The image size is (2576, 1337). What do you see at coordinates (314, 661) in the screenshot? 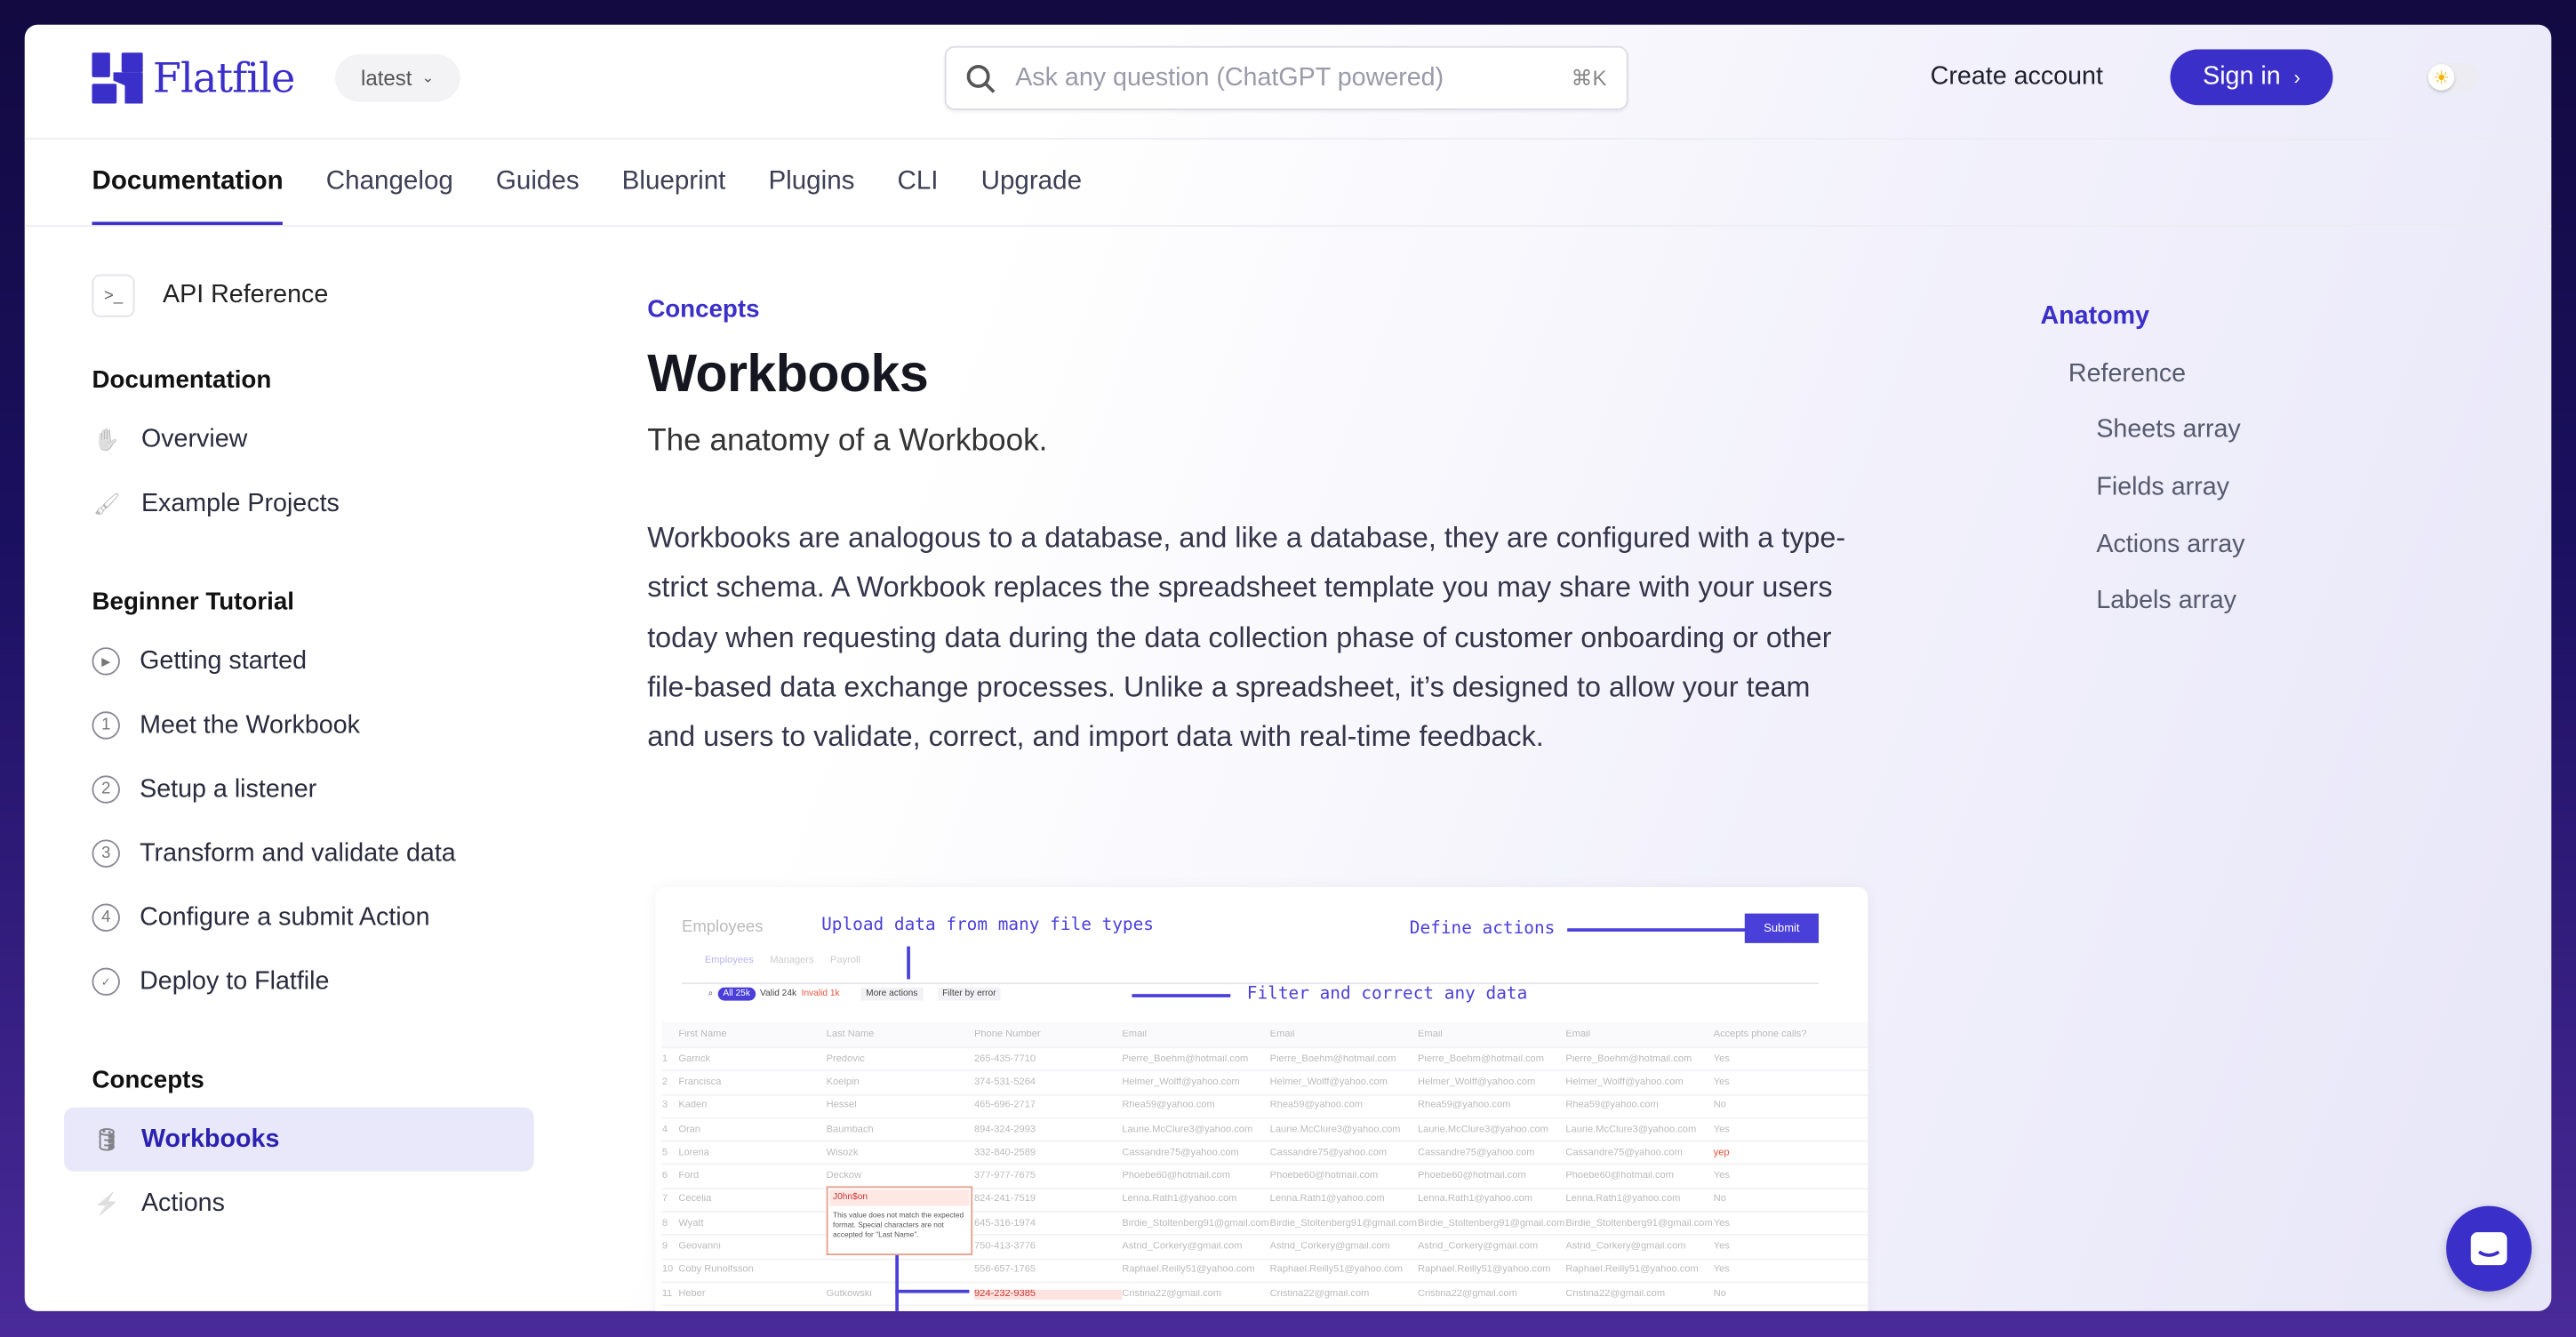
I see `sidebar-item-getting-started: ▶ Getting started` at bounding box center [314, 661].